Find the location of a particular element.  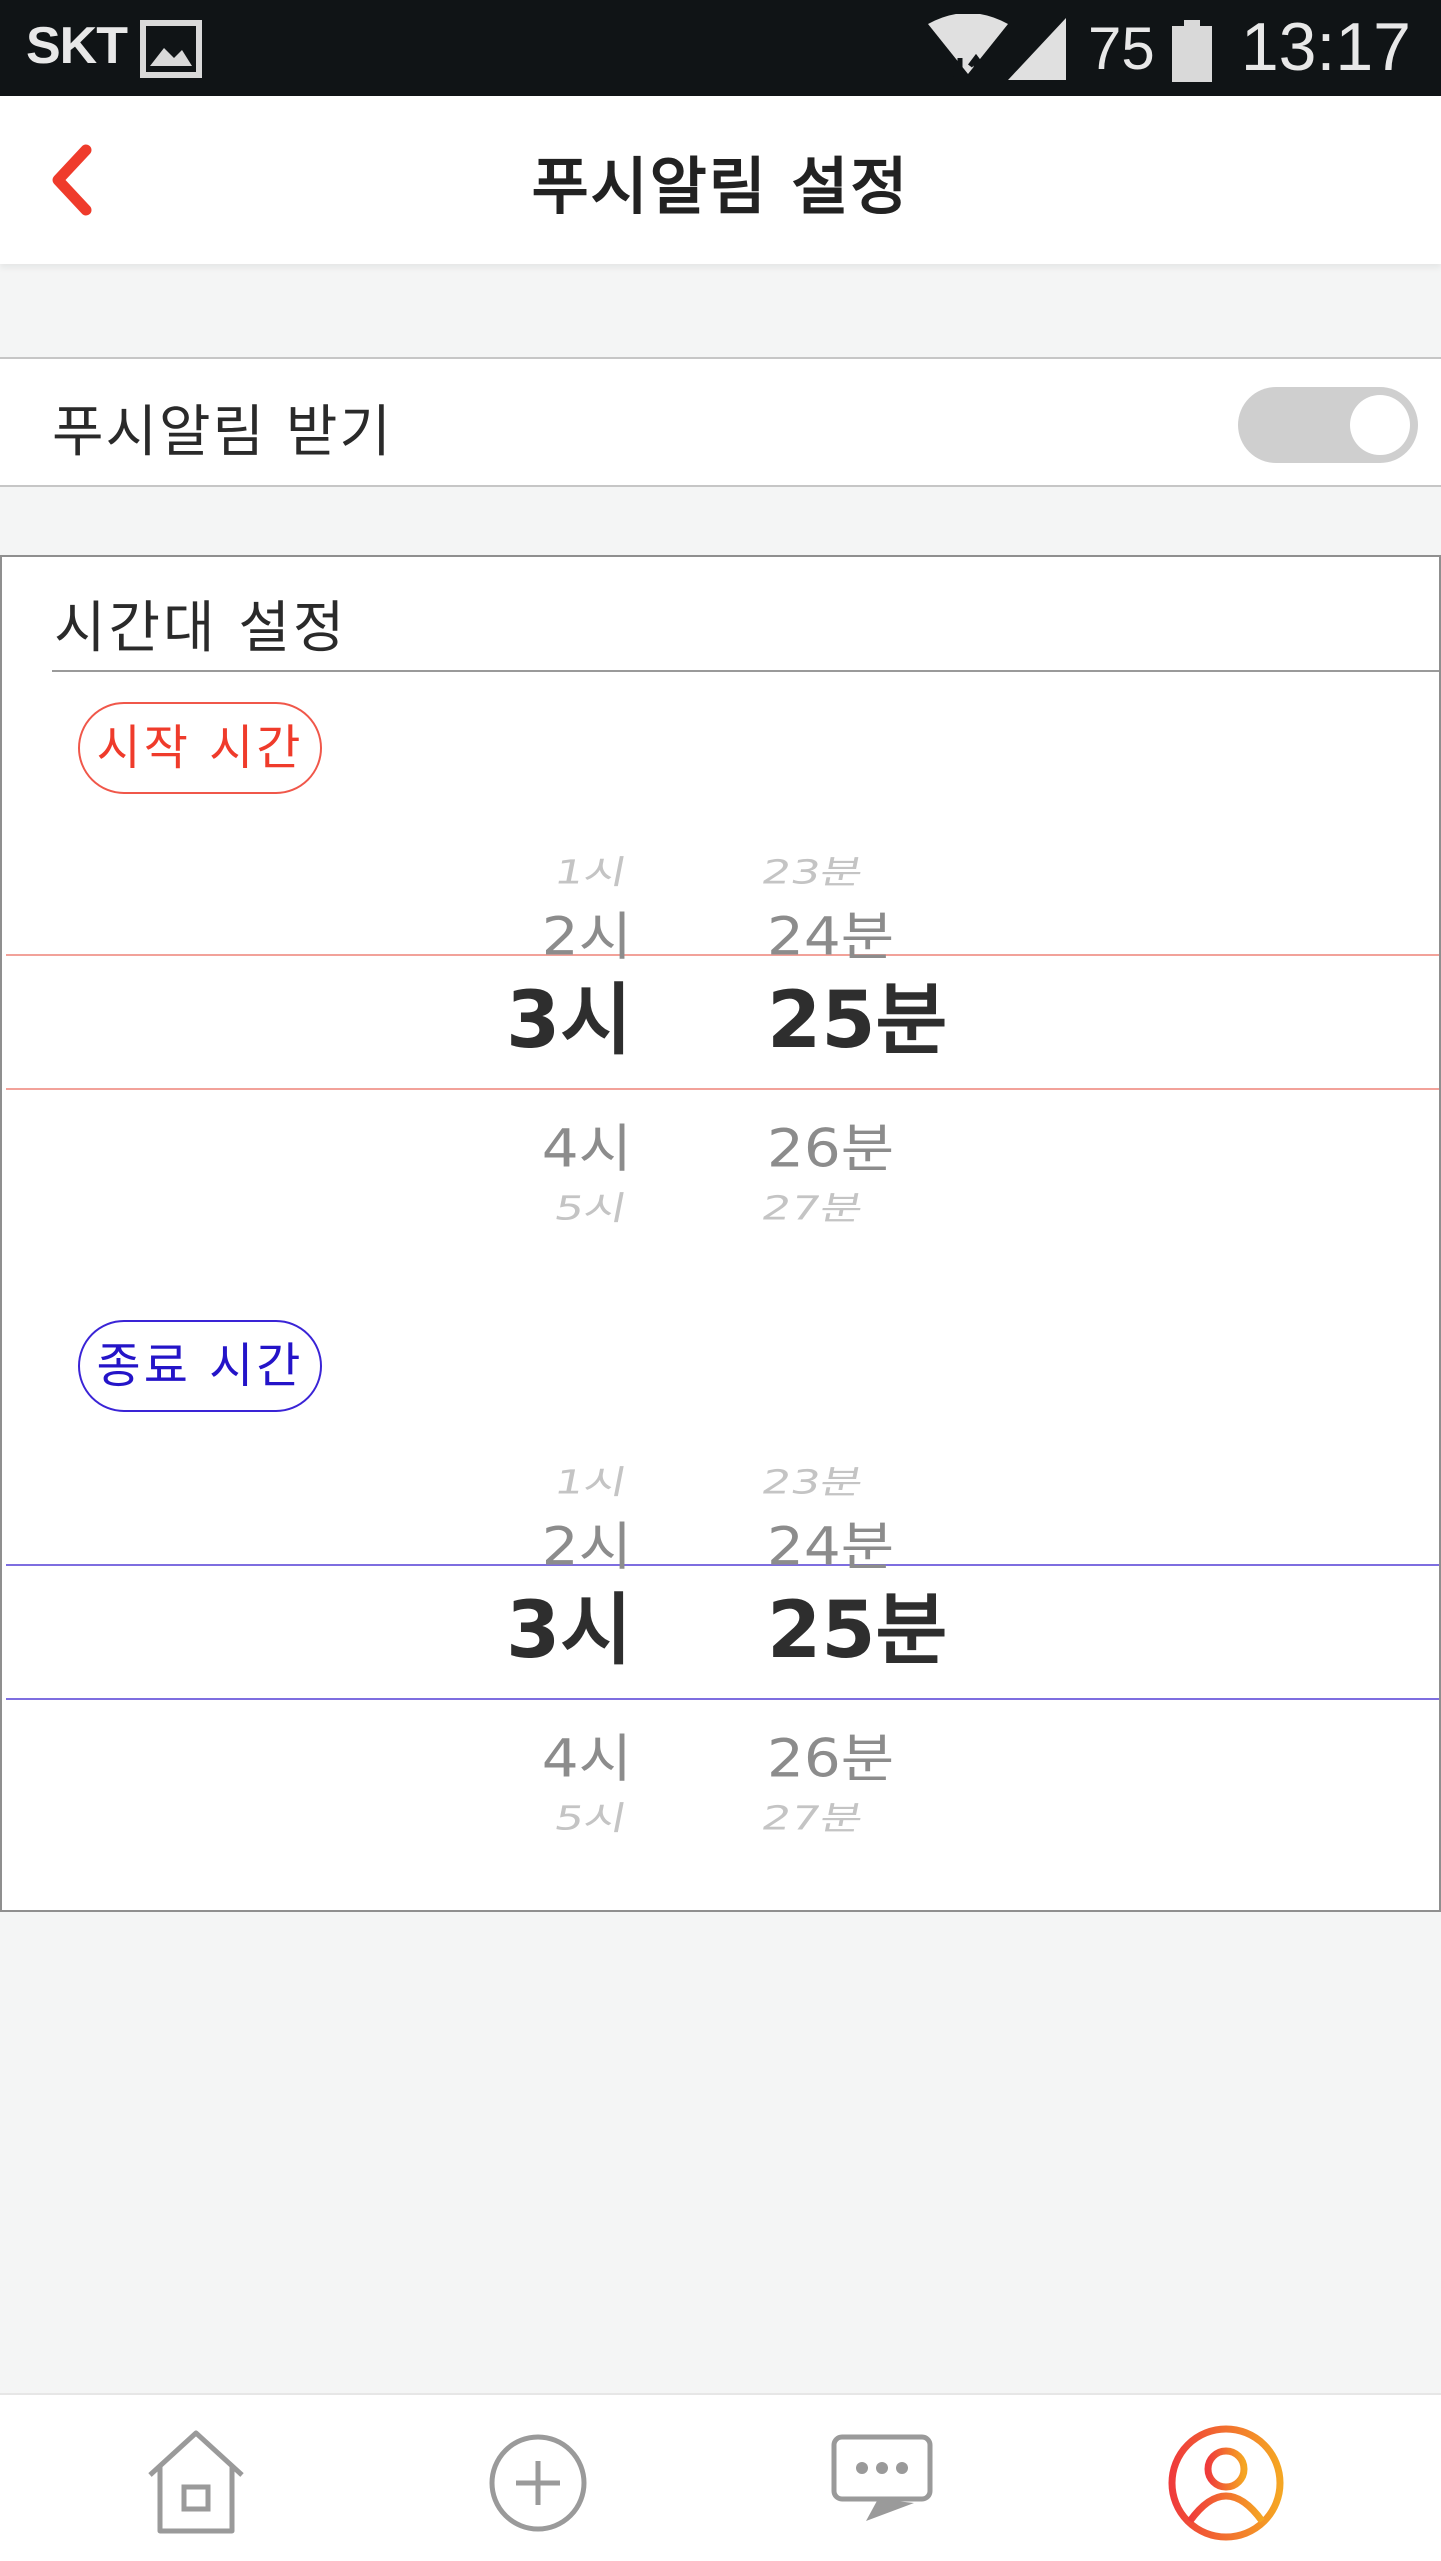

nav-home-button is located at coordinates (196, 2483).